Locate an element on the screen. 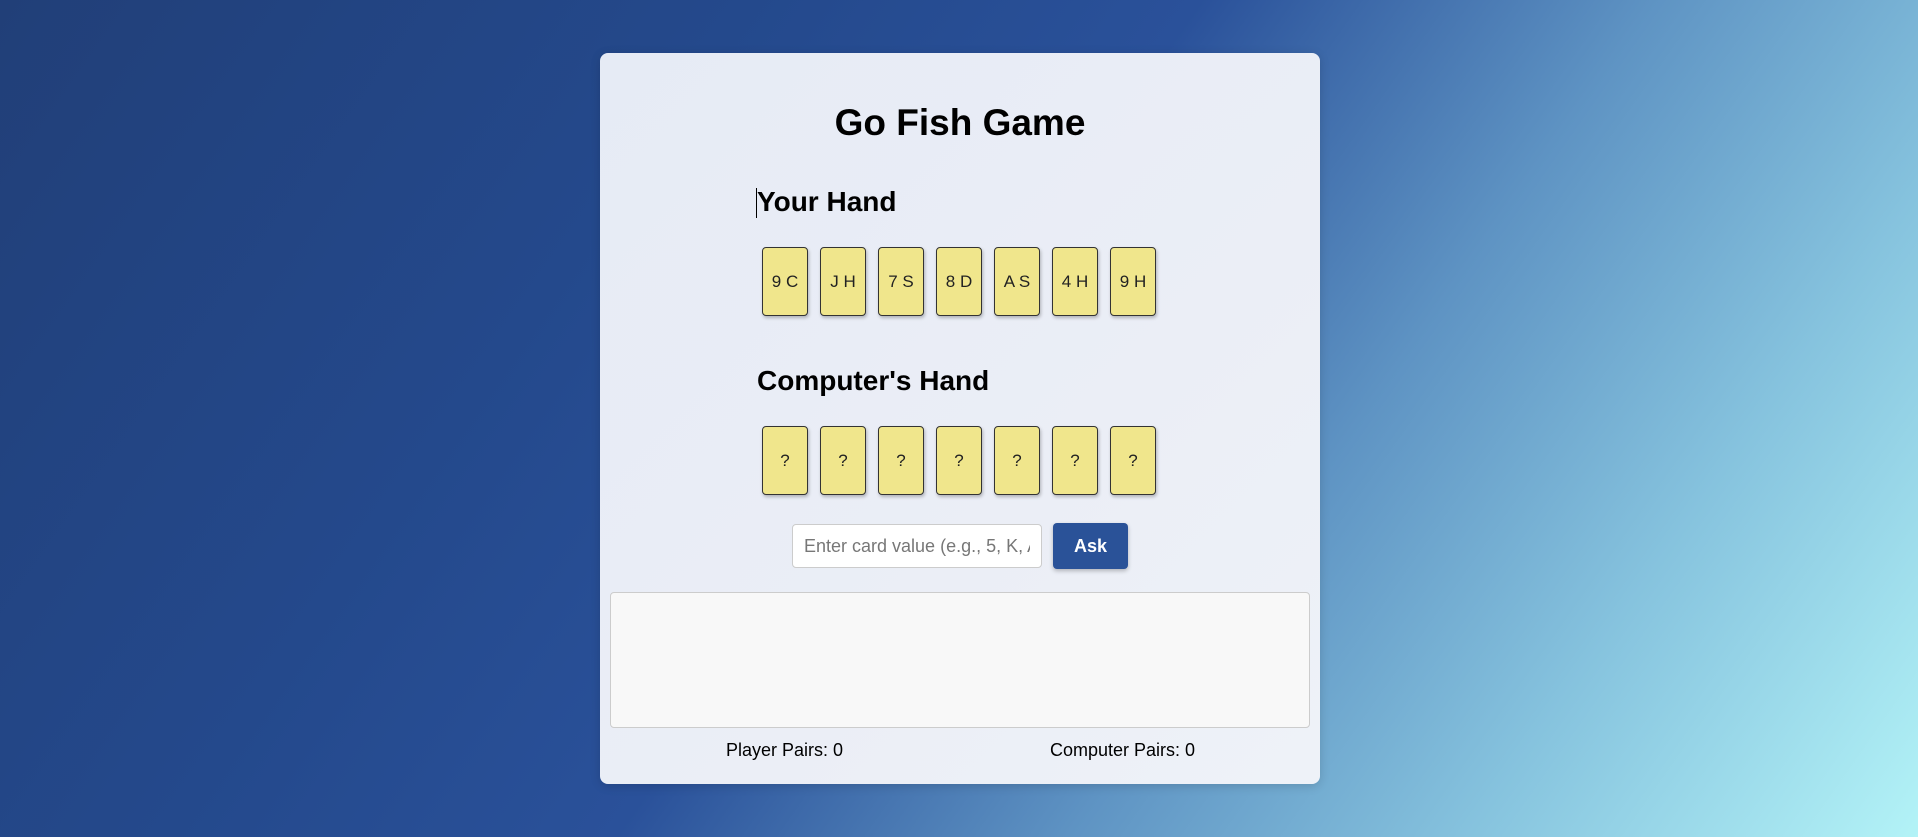  player-hand-heading: Your Hand is located at coordinates (827, 201).